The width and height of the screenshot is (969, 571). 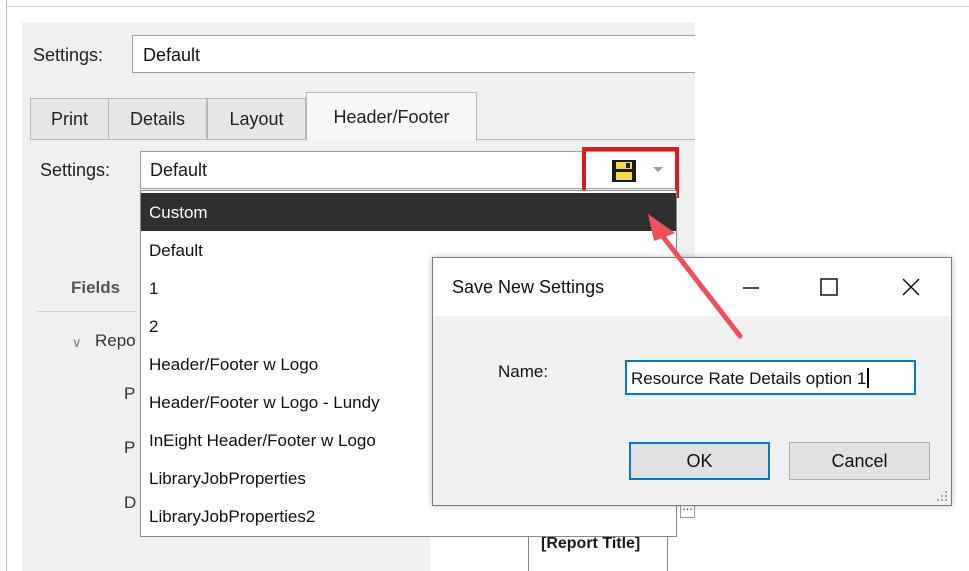 What do you see at coordinates (413, 54) in the screenshot?
I see `settings-combobox: Default` at bounding box center [413, 54].